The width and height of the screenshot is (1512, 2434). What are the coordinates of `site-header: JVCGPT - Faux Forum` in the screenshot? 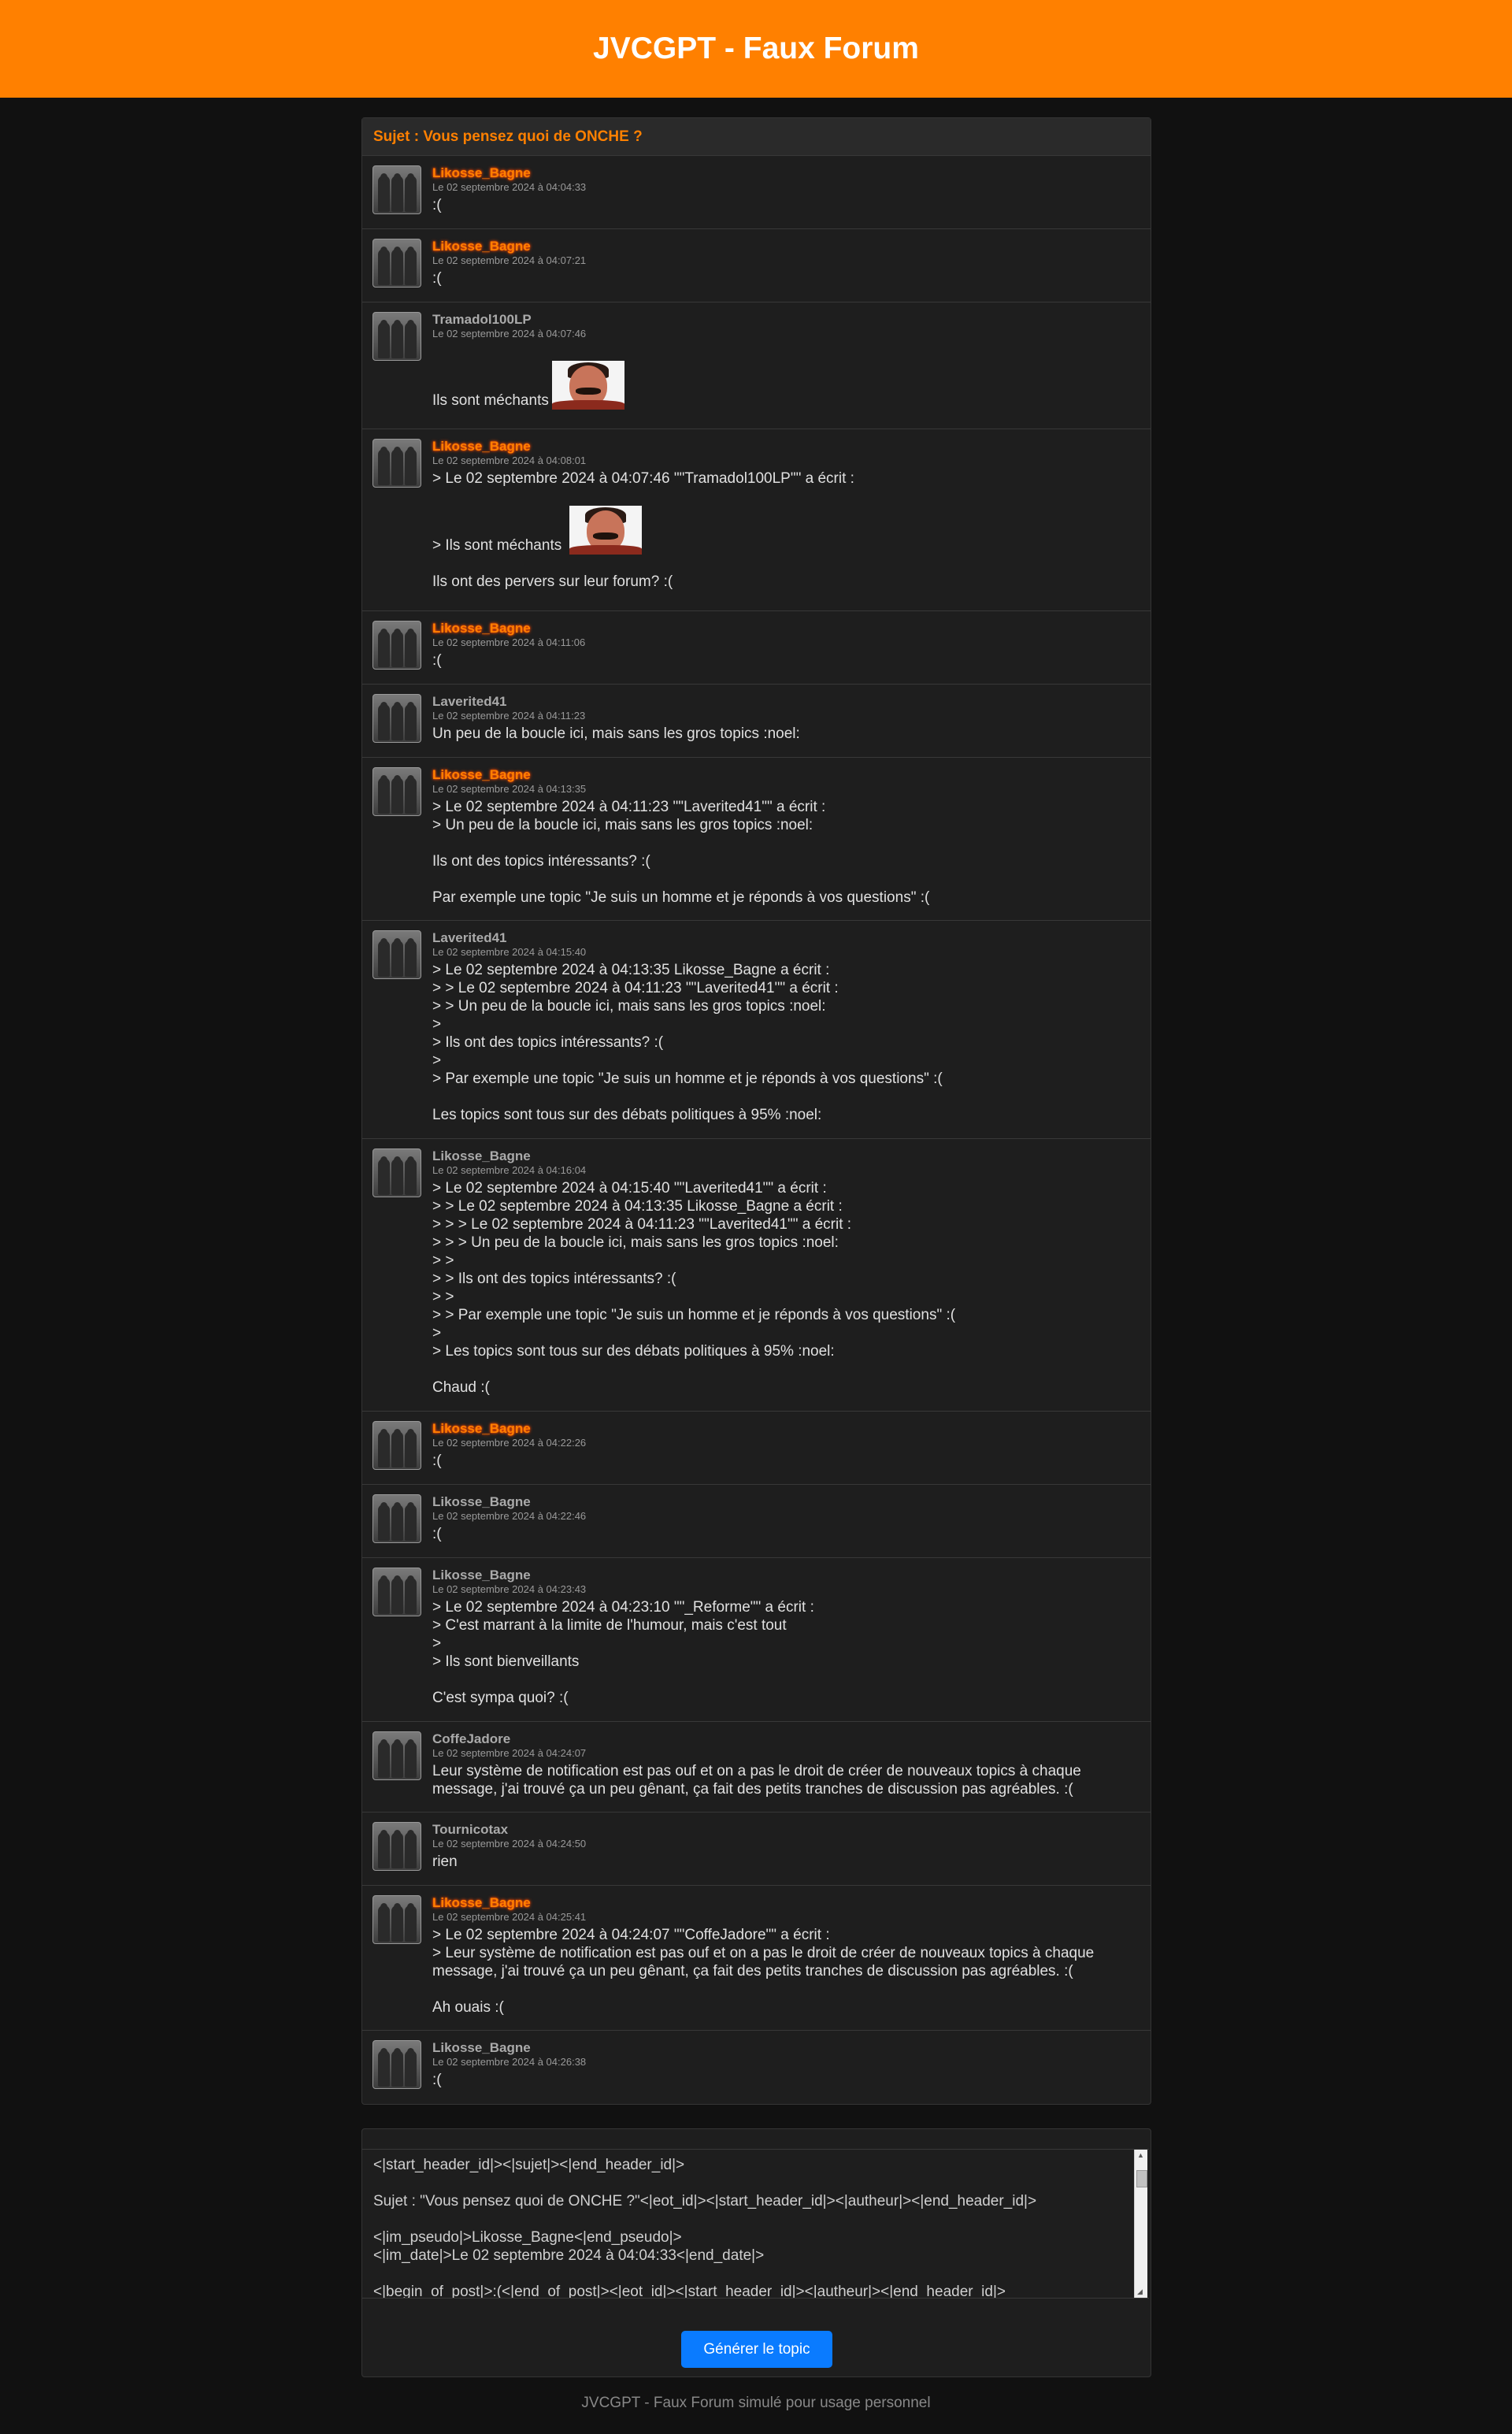 It's located at (756, 49).